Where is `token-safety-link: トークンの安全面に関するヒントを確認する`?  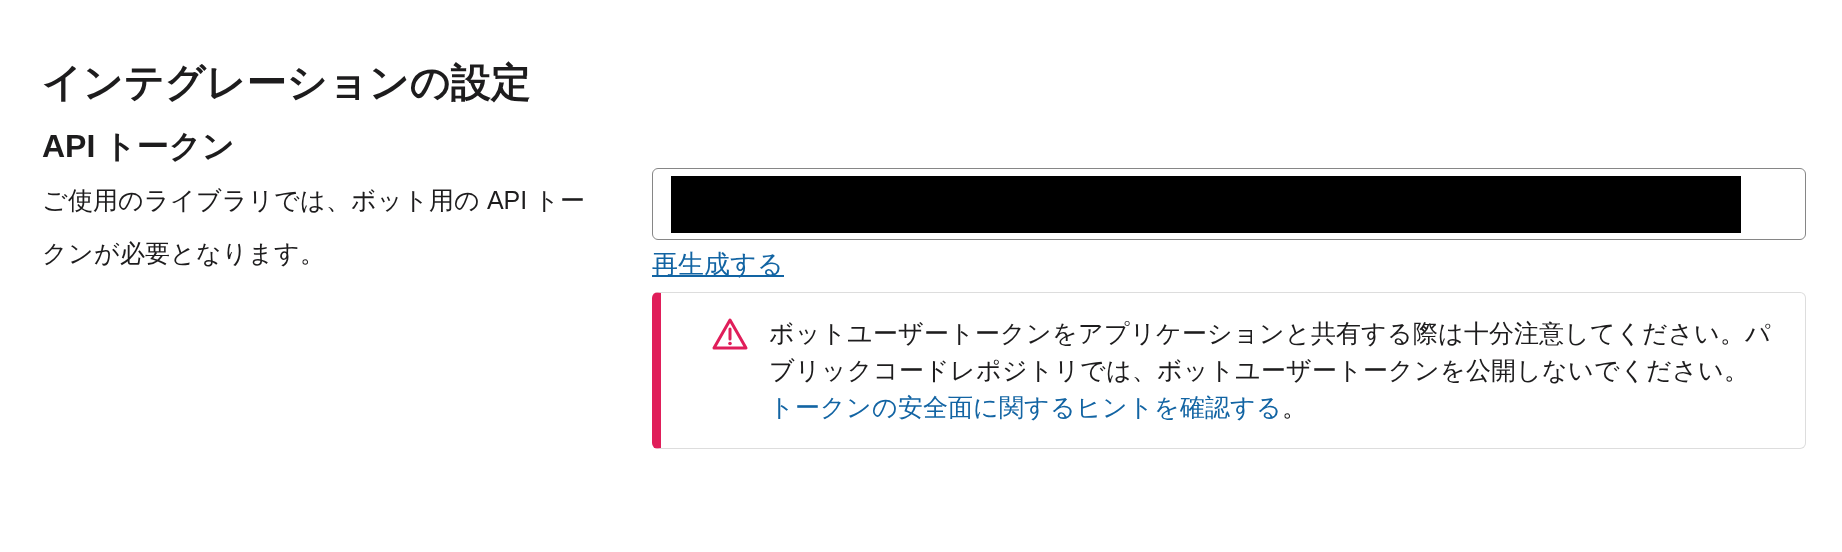 token-safety-link: トークンの安全面に関するヒントを確認する is located at coordinates (1025, 407).